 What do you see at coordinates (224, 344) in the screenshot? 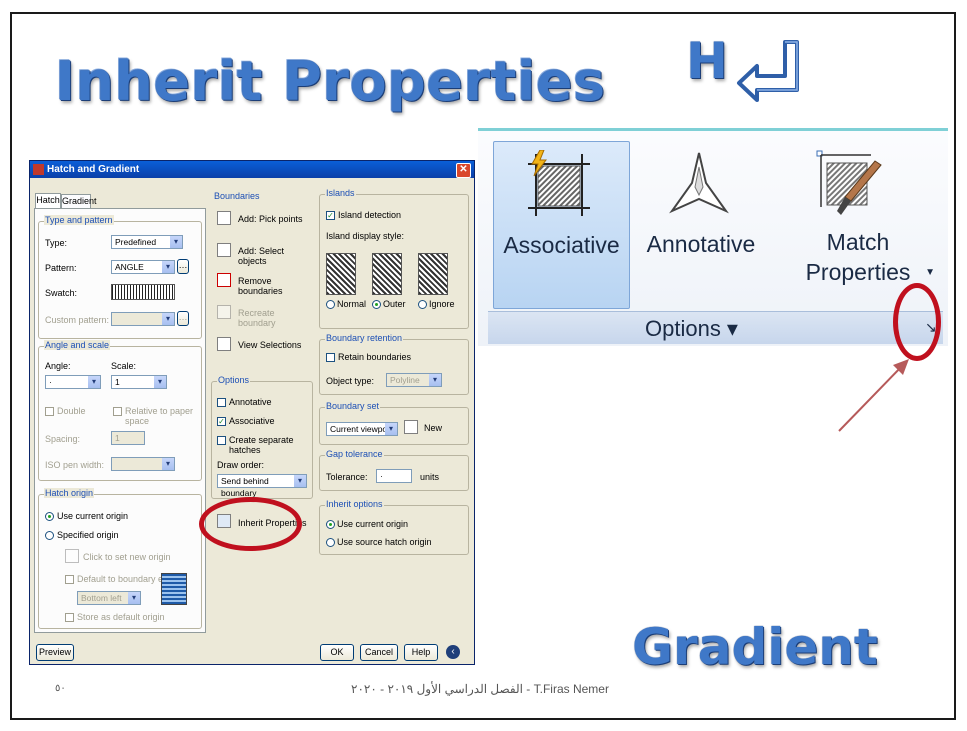
I see `view-selections-icon` at bounding box center [224, 344].